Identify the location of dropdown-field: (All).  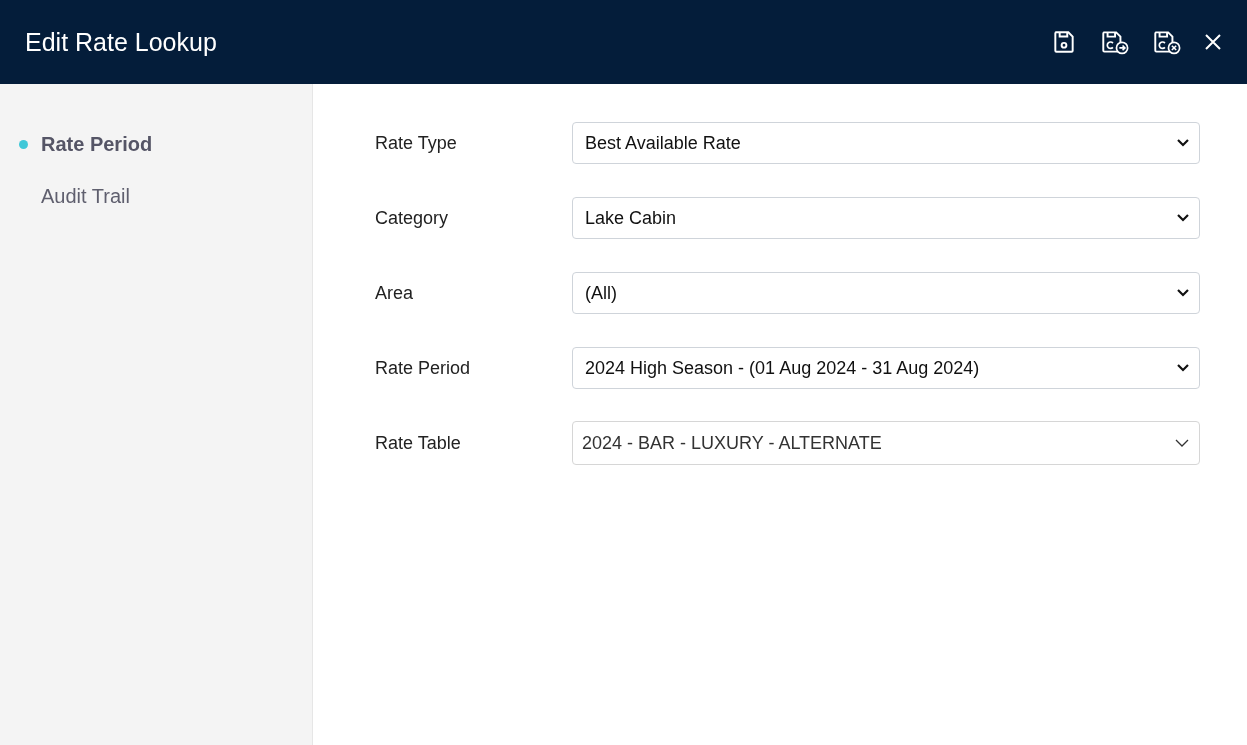
(886, 293).